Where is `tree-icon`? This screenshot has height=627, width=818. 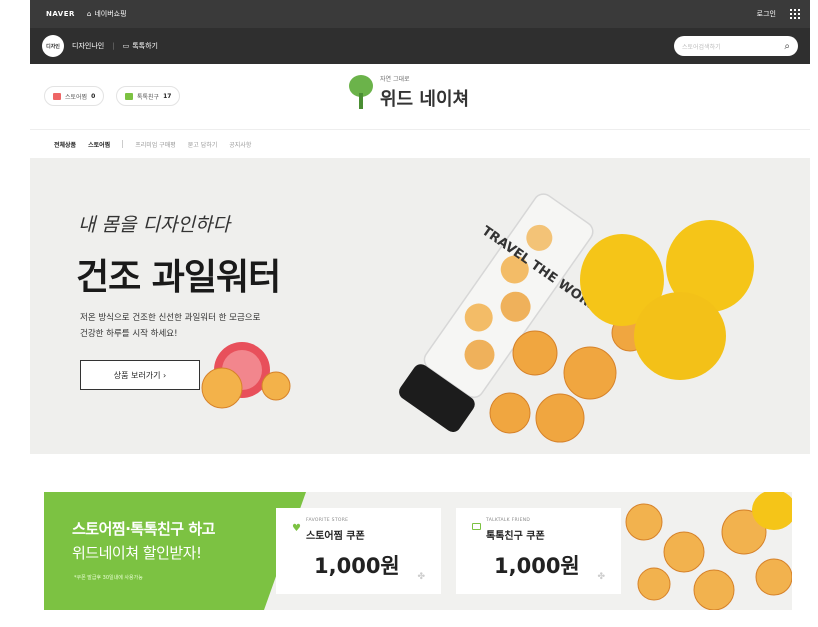
tree-icon is located at coordinates (361, 92).